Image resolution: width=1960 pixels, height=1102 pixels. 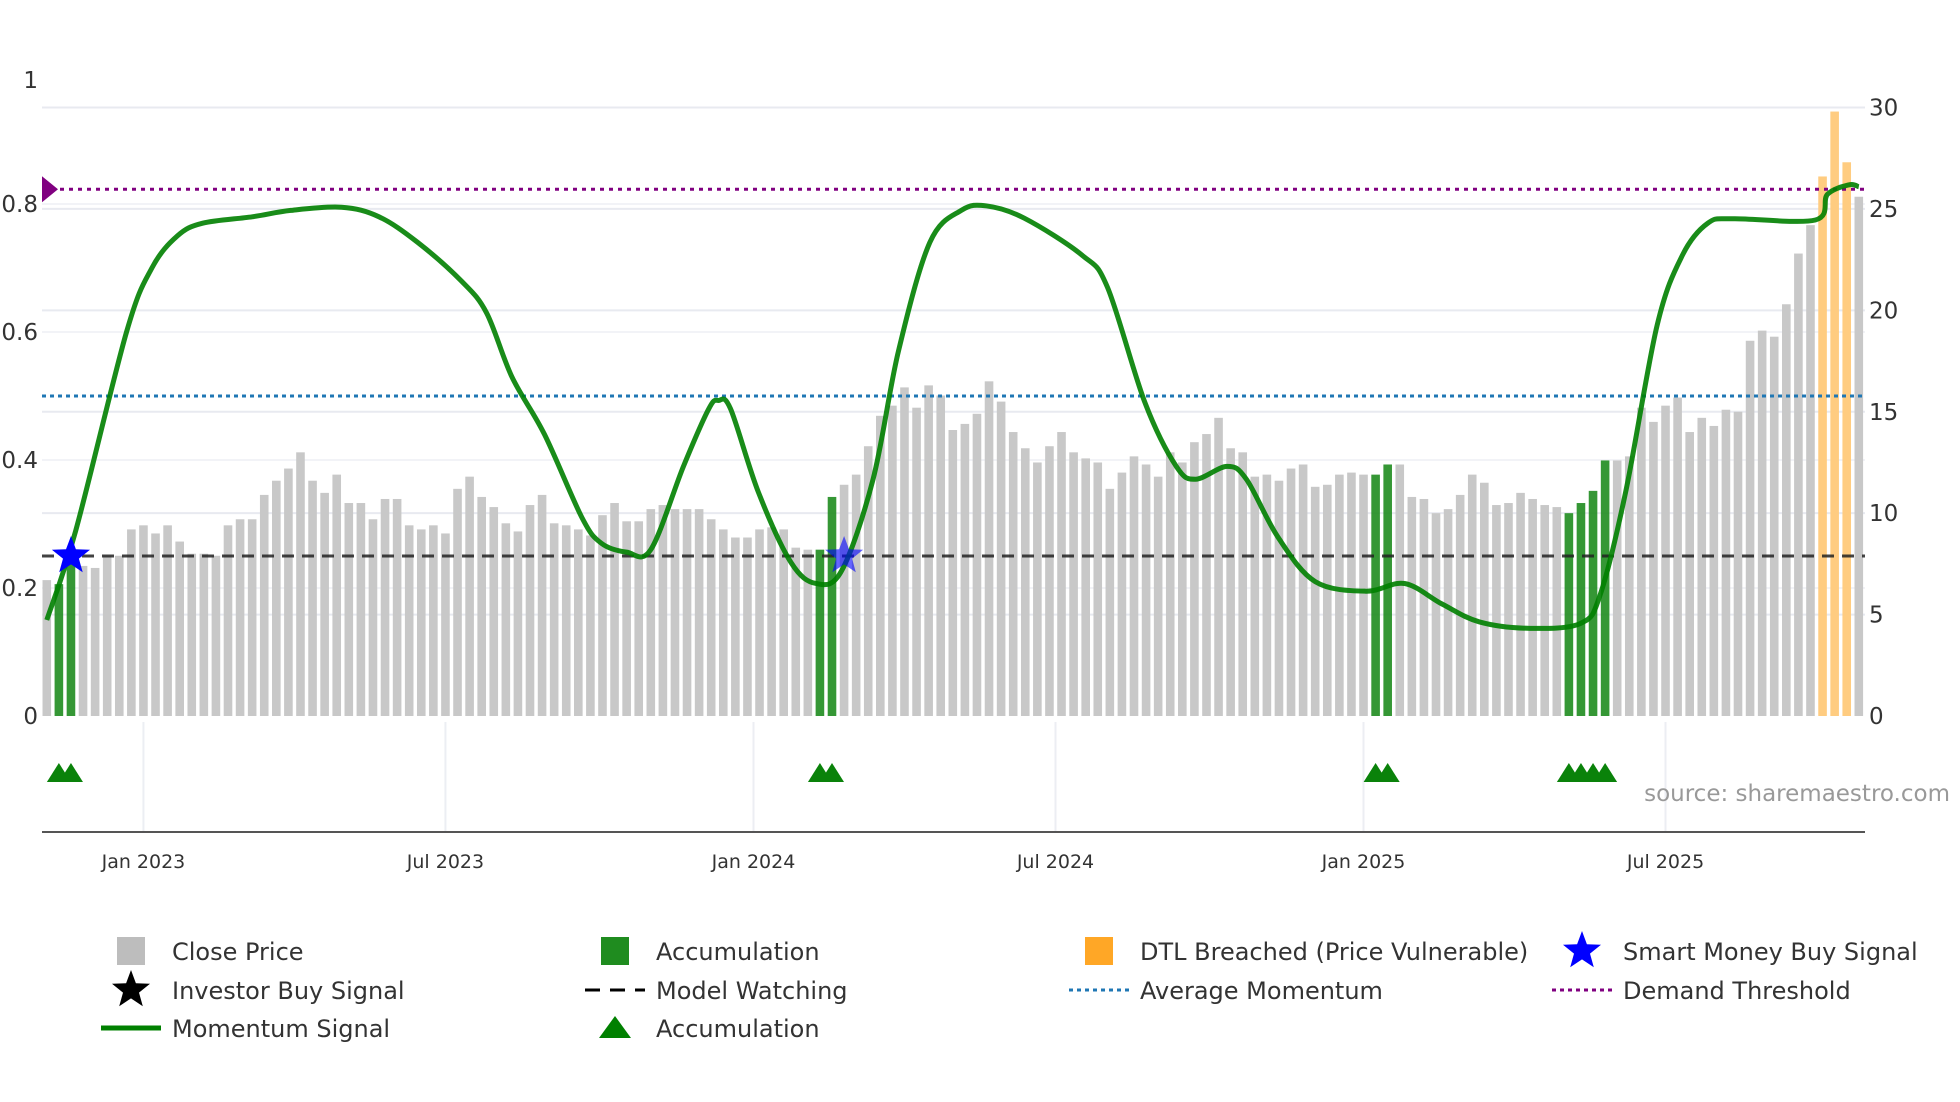 I want to click on x-axis-date-label: Jan 2023, so click(x=143, y=862).